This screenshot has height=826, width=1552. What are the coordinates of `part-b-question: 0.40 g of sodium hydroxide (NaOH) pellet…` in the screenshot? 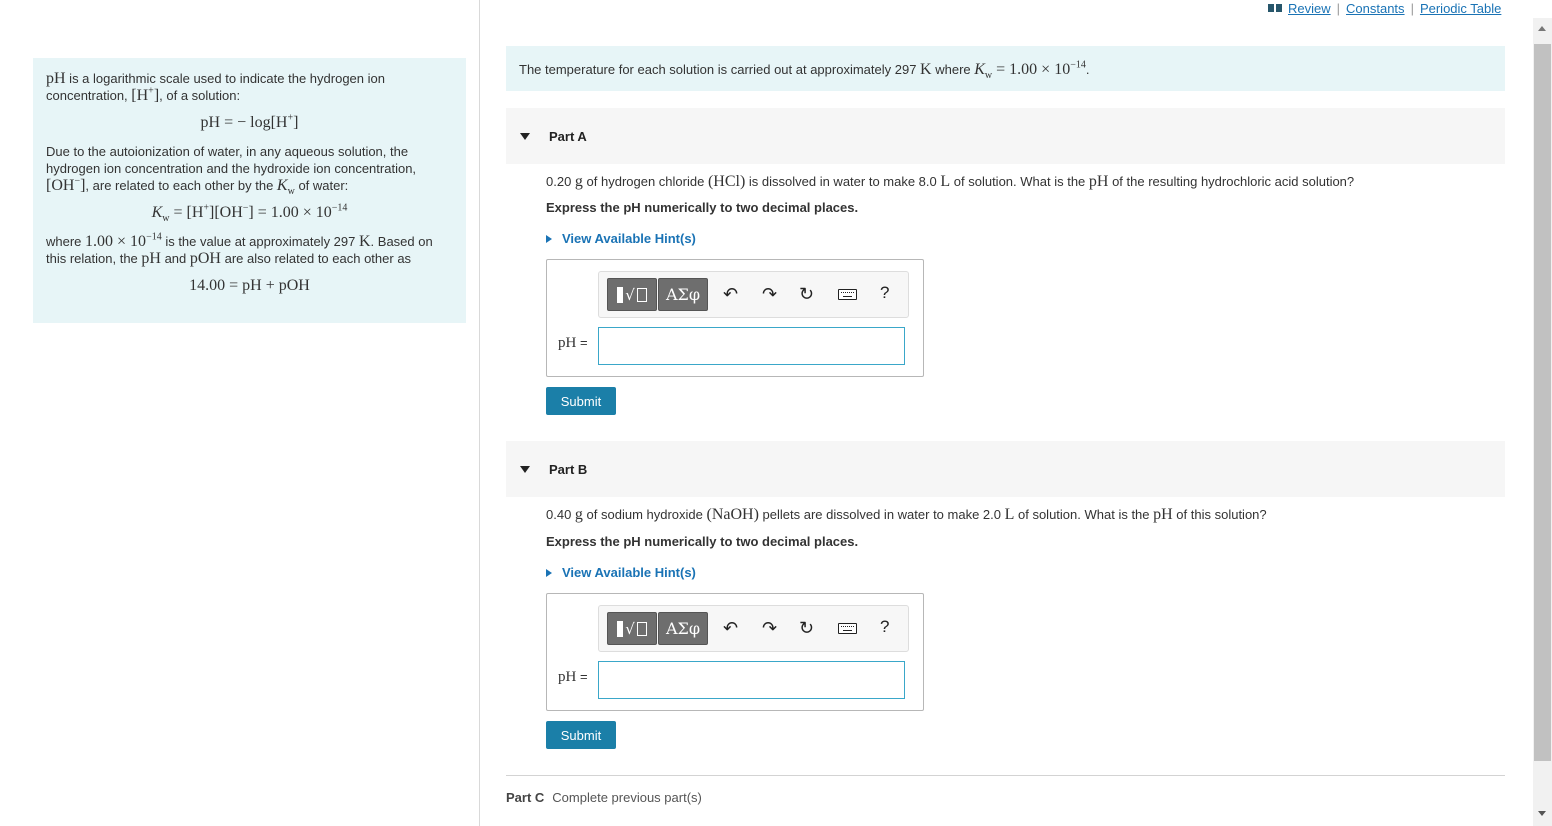 It's located at (906, 514).